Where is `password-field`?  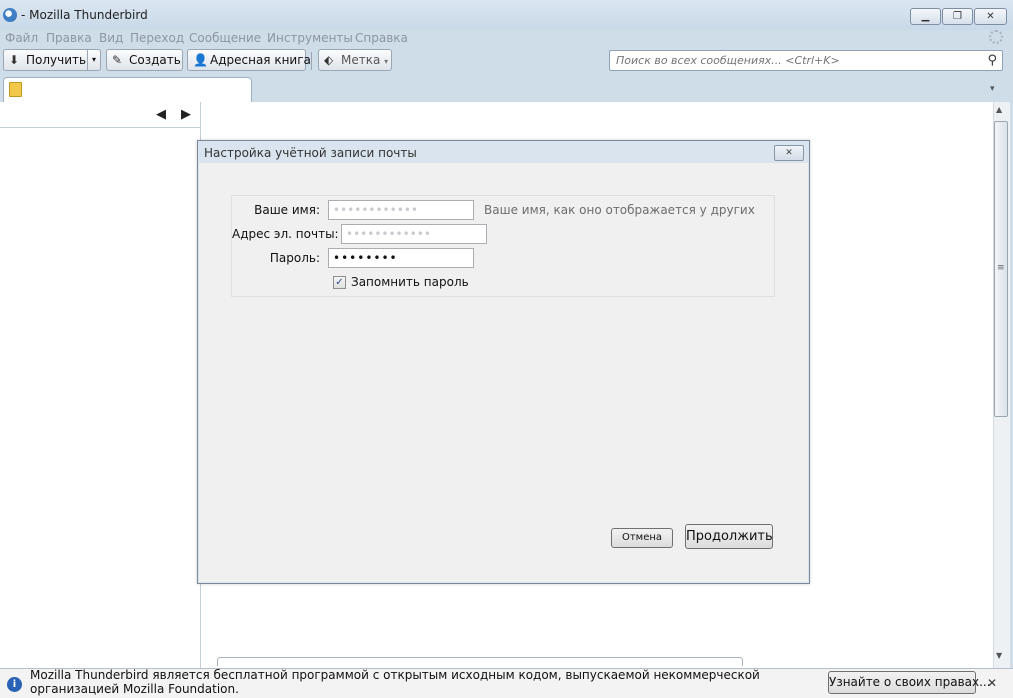 password-field is located at coordinates (401, 258).